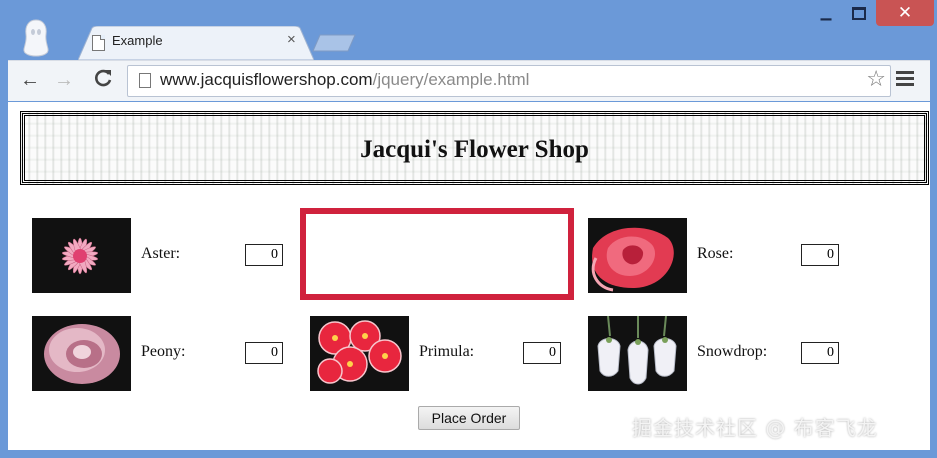 The image size is (937, 458). What do you see at coordinates (359, 353) in the screenshot?
I see `primula-image` at bounding box center [359, 353].